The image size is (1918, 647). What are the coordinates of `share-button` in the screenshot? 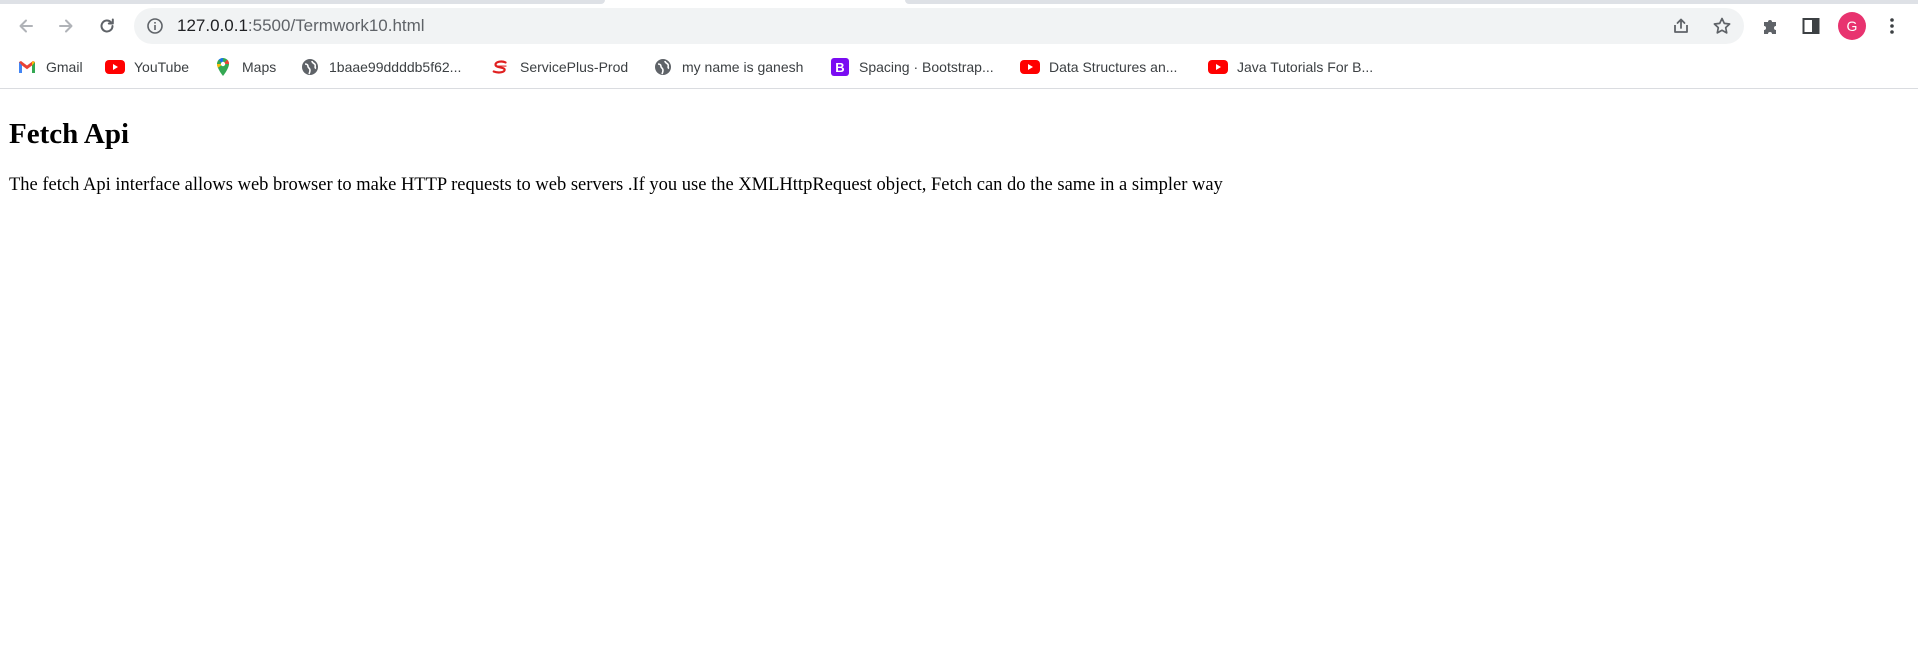 It's located at (1681, 26).